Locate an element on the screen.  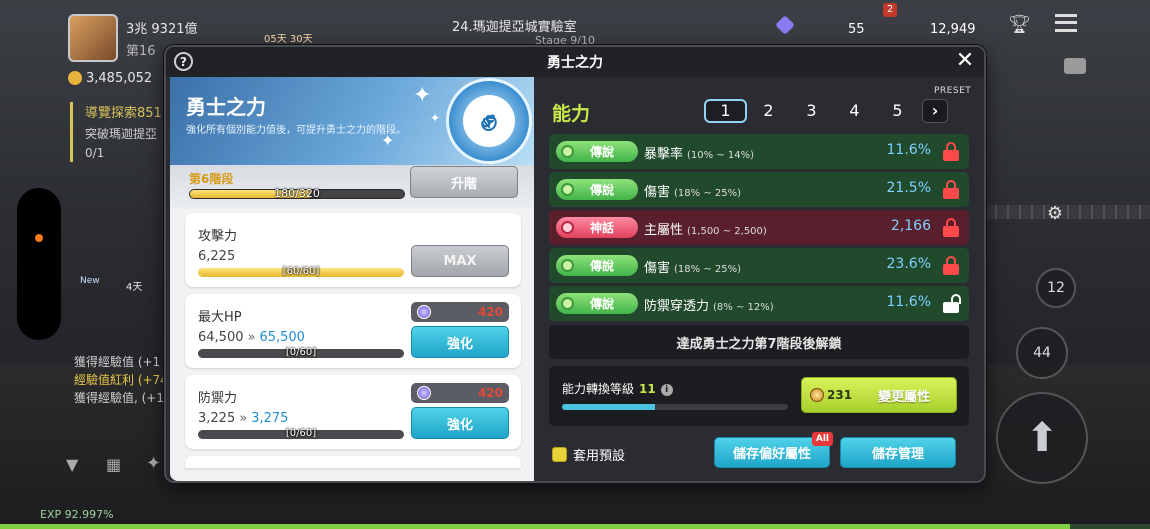
rank-text: 第16 is located at coordinates (141, 51).